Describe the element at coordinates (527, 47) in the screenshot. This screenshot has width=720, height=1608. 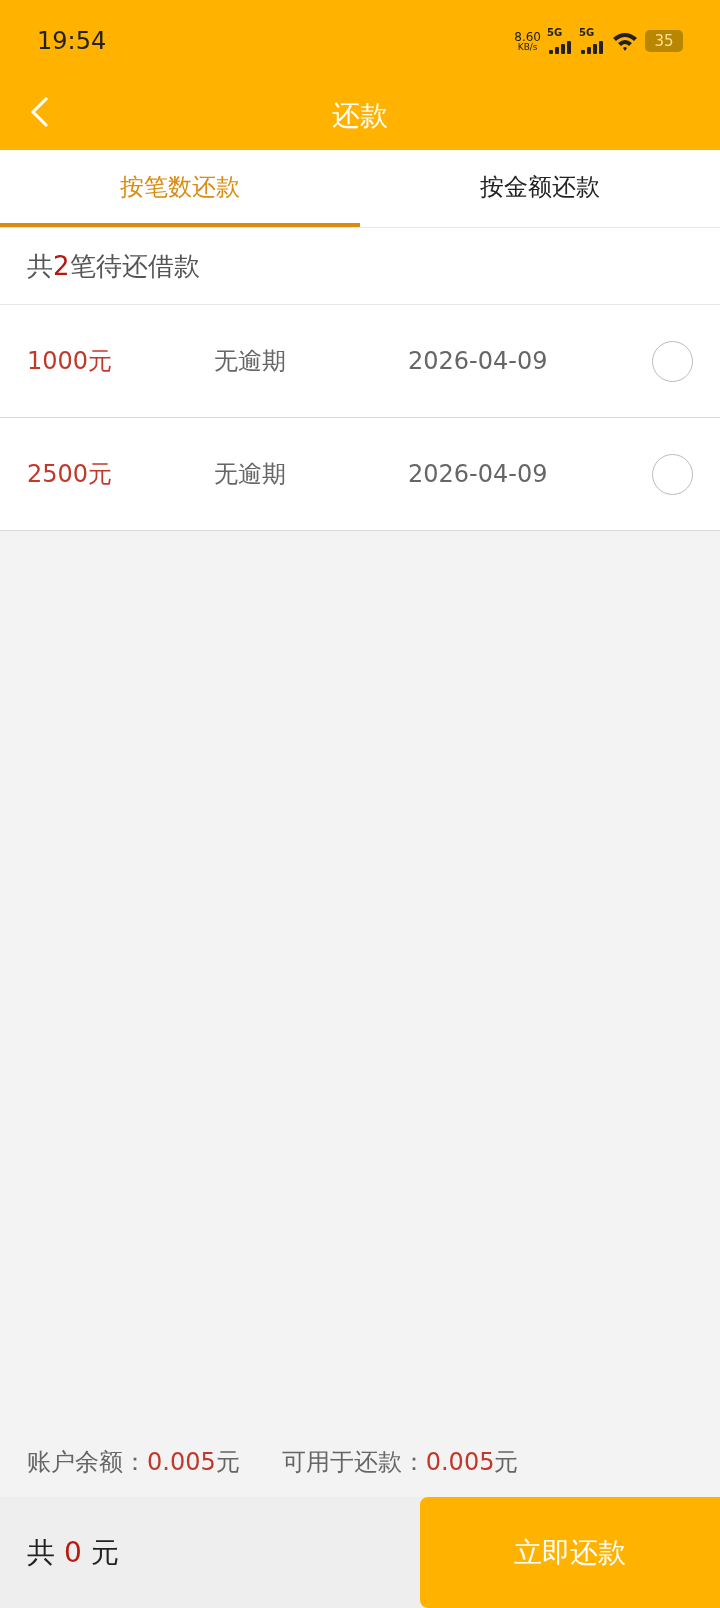
I see `network-speed-unit: KB/s` at that location.